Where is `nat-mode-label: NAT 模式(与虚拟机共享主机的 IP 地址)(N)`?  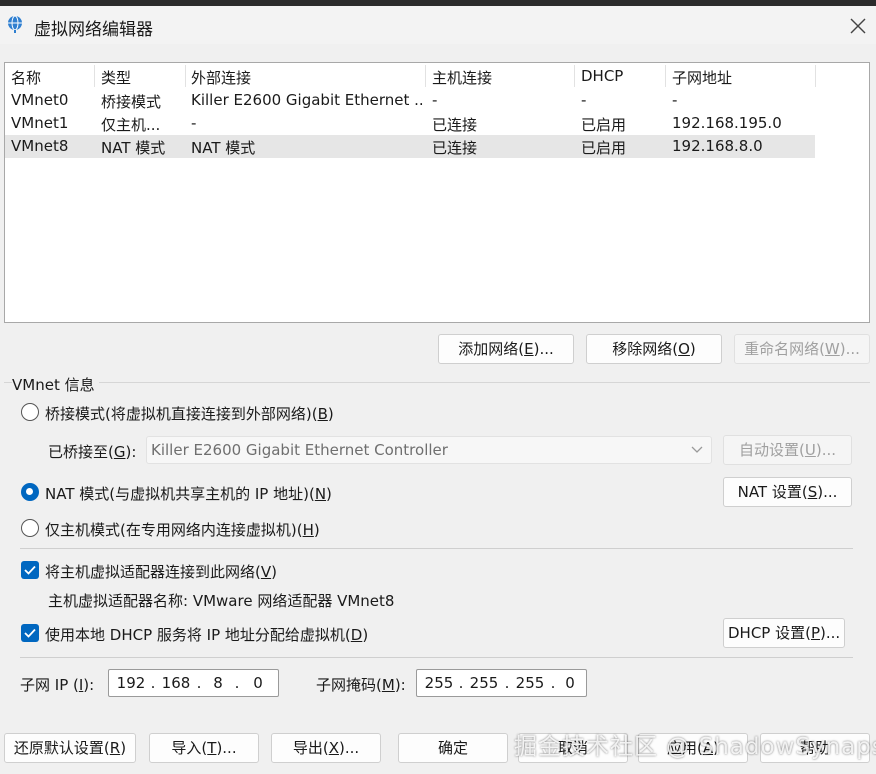 nat-mode-label: NAT 模式(与虚拟机共享主机的 IP 地址)(N) is located at coordinates (188, 493).